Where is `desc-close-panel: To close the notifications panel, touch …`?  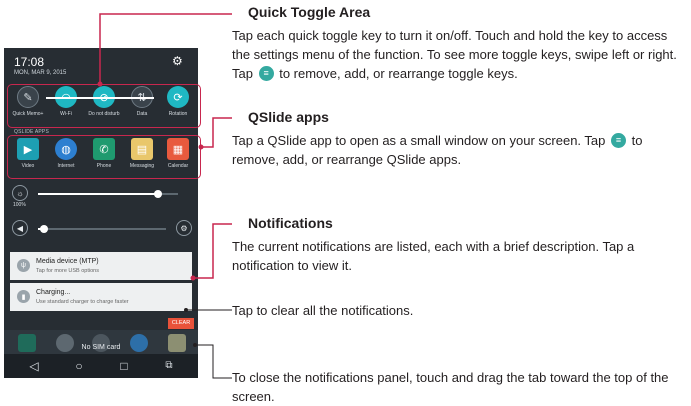
desc-close-panel: To close the notifications panel, touch … is located at coordinates (450, 387).